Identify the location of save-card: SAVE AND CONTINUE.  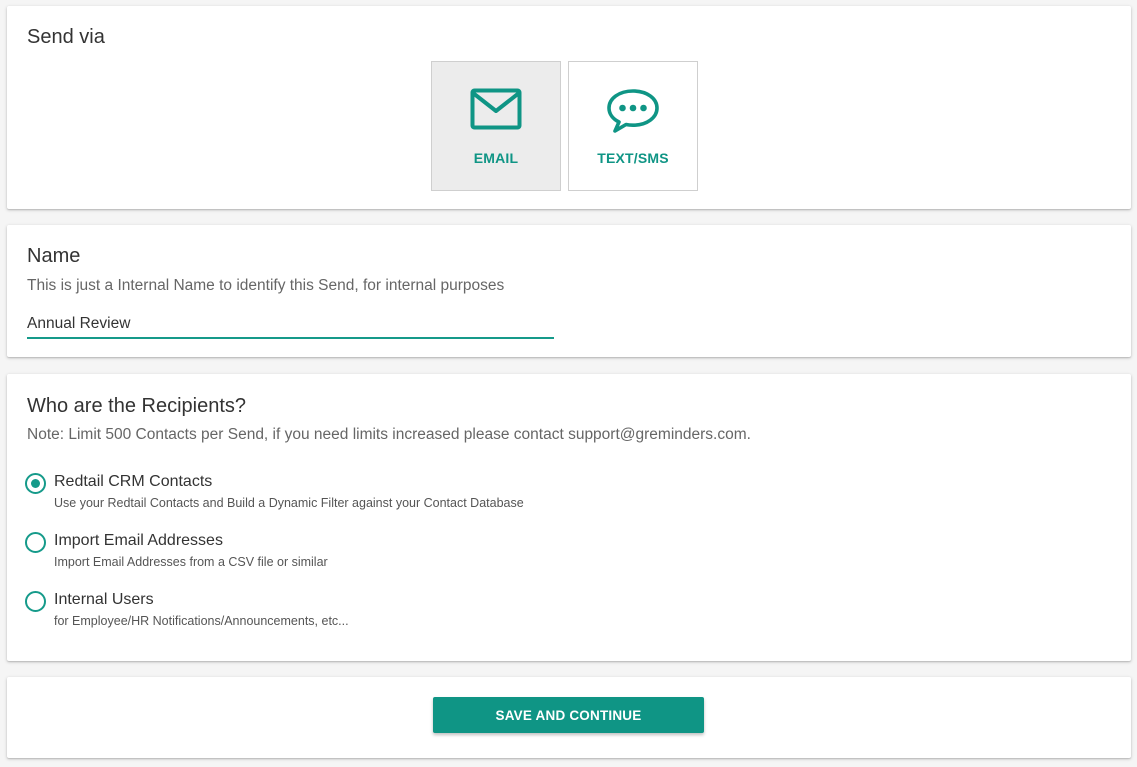
(569, 717).